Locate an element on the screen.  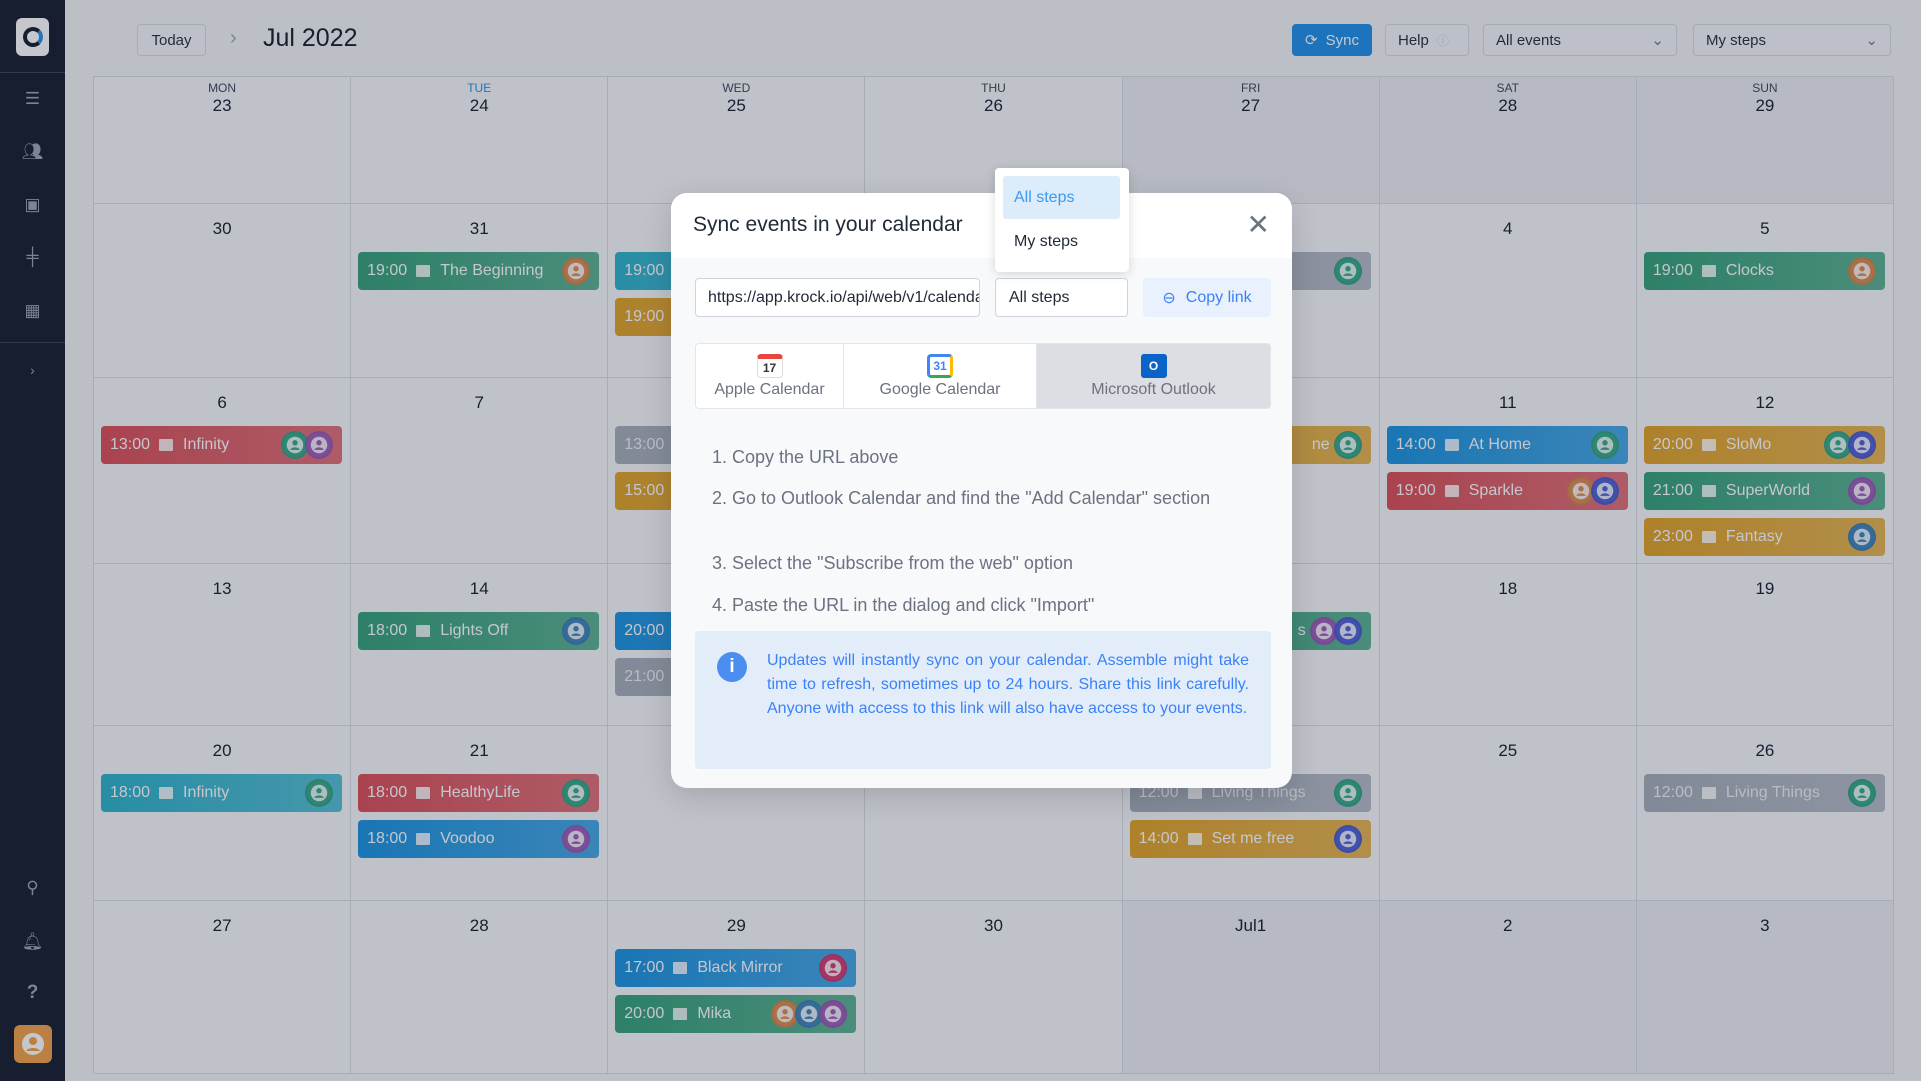
tab-apple-calendar: 17 Apple Calendar is located at coordinates (770, 376).